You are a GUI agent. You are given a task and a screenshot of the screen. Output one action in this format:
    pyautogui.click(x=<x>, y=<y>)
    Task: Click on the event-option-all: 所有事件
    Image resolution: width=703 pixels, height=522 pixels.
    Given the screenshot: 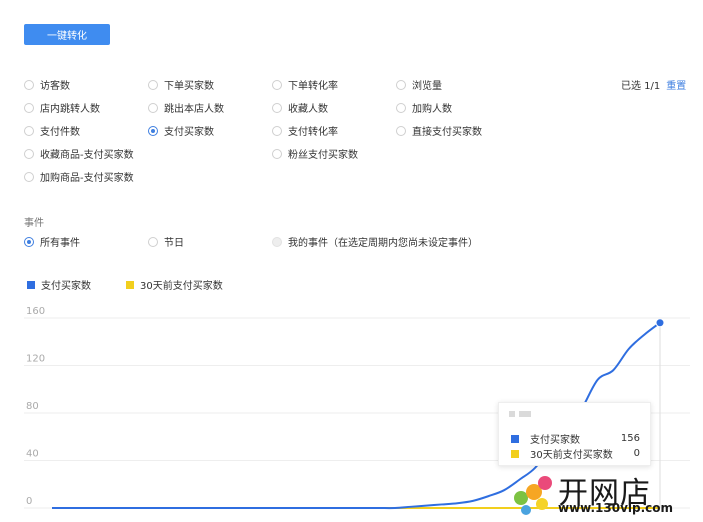 What is the action you would take?
    pyautogui.click(x=52, y=241)
    